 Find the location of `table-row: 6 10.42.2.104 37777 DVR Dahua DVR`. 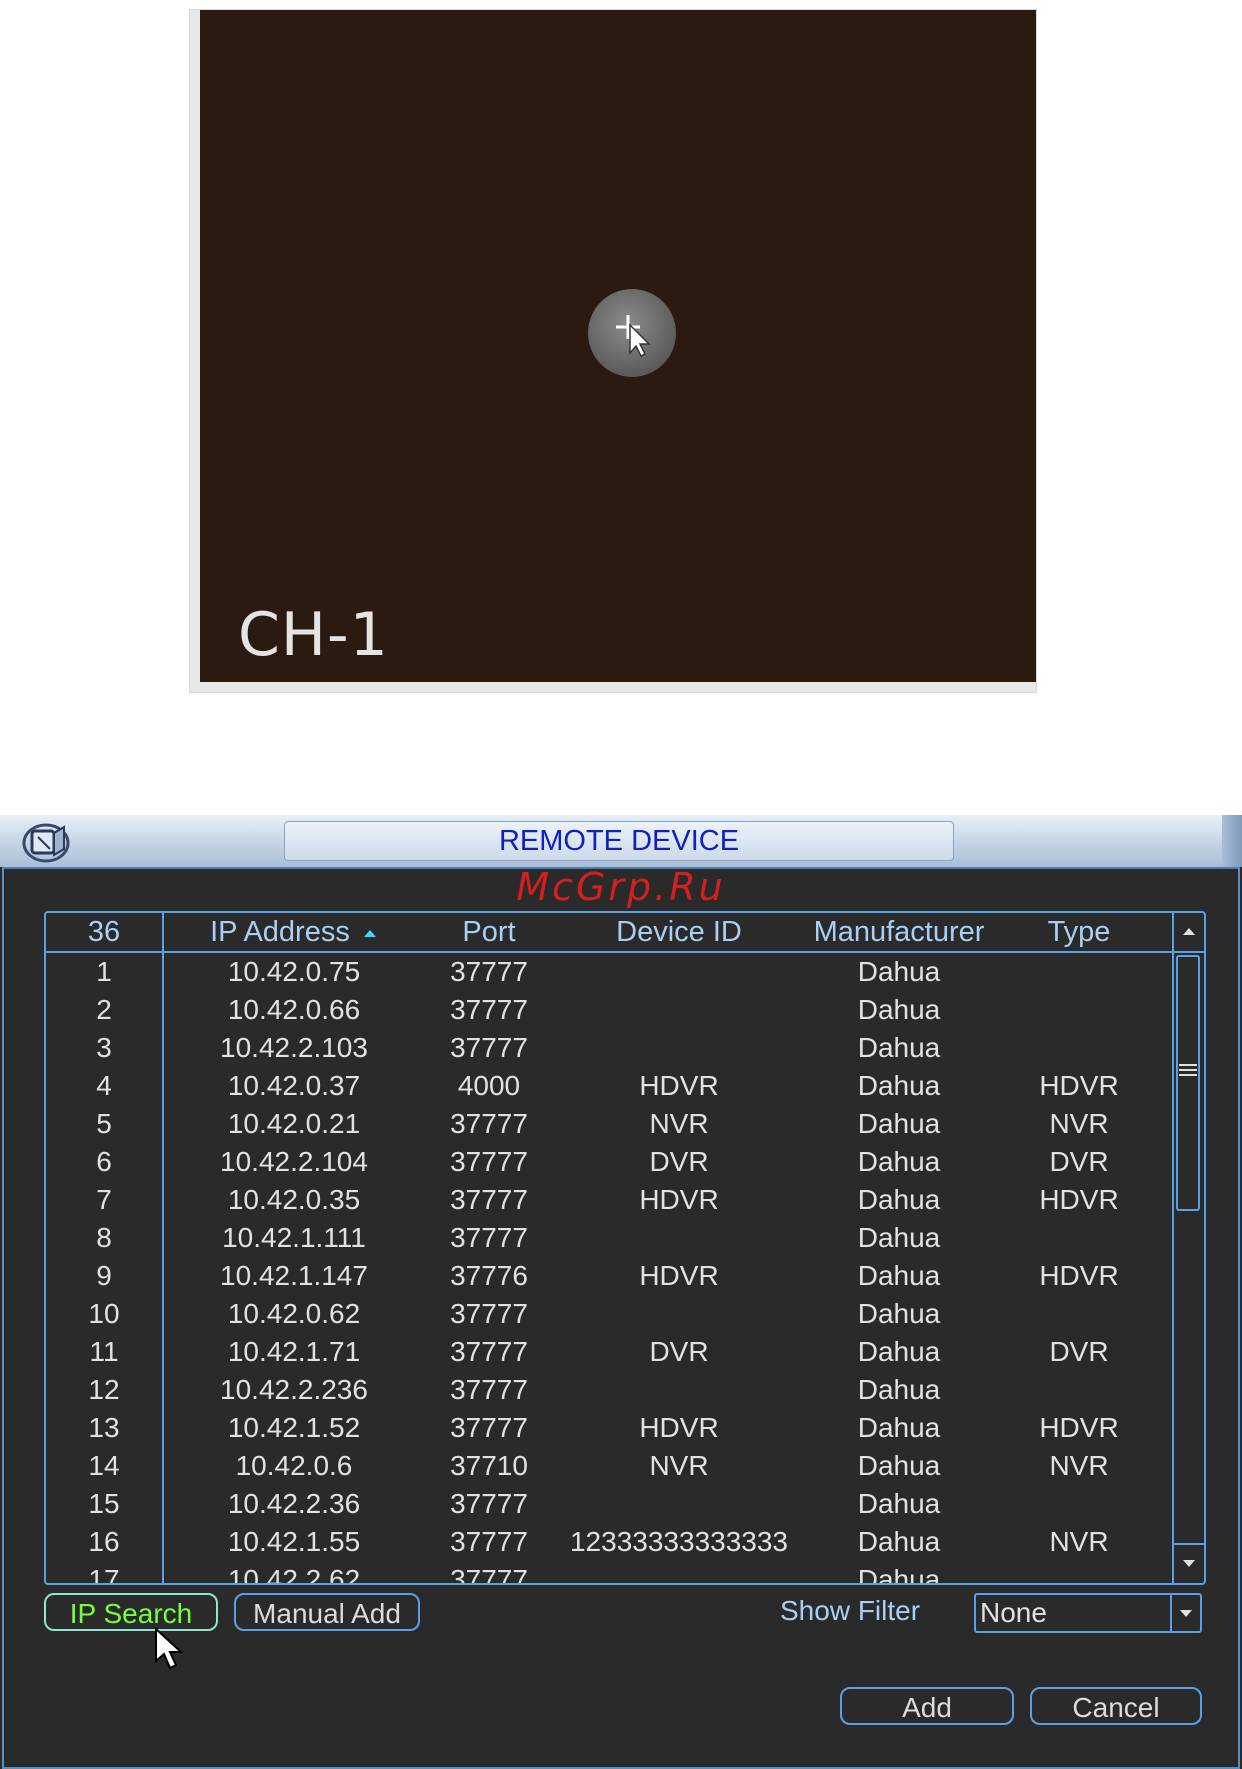

table-row: 6 10.42.2.104 37777 DVR Dahua DVR is located at coordinates (609, 1162).